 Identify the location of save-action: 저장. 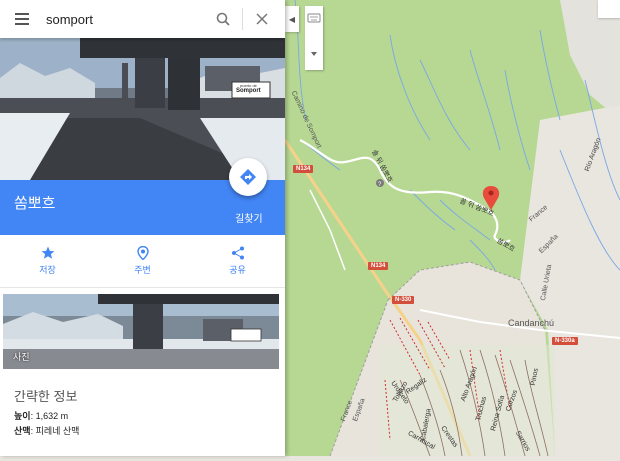
(47, 261).